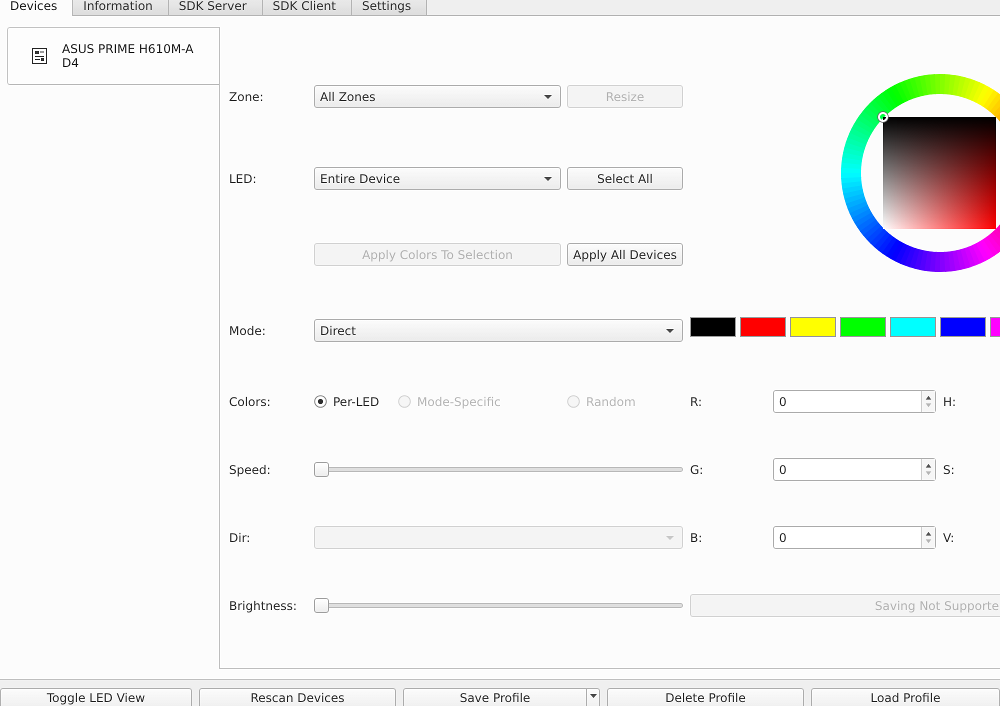 The width and height of the screenshot is (1000, 706). Describe the element at coordinates (437, 96) in the screenshot. I see `dropdown: All Zones` at that location.